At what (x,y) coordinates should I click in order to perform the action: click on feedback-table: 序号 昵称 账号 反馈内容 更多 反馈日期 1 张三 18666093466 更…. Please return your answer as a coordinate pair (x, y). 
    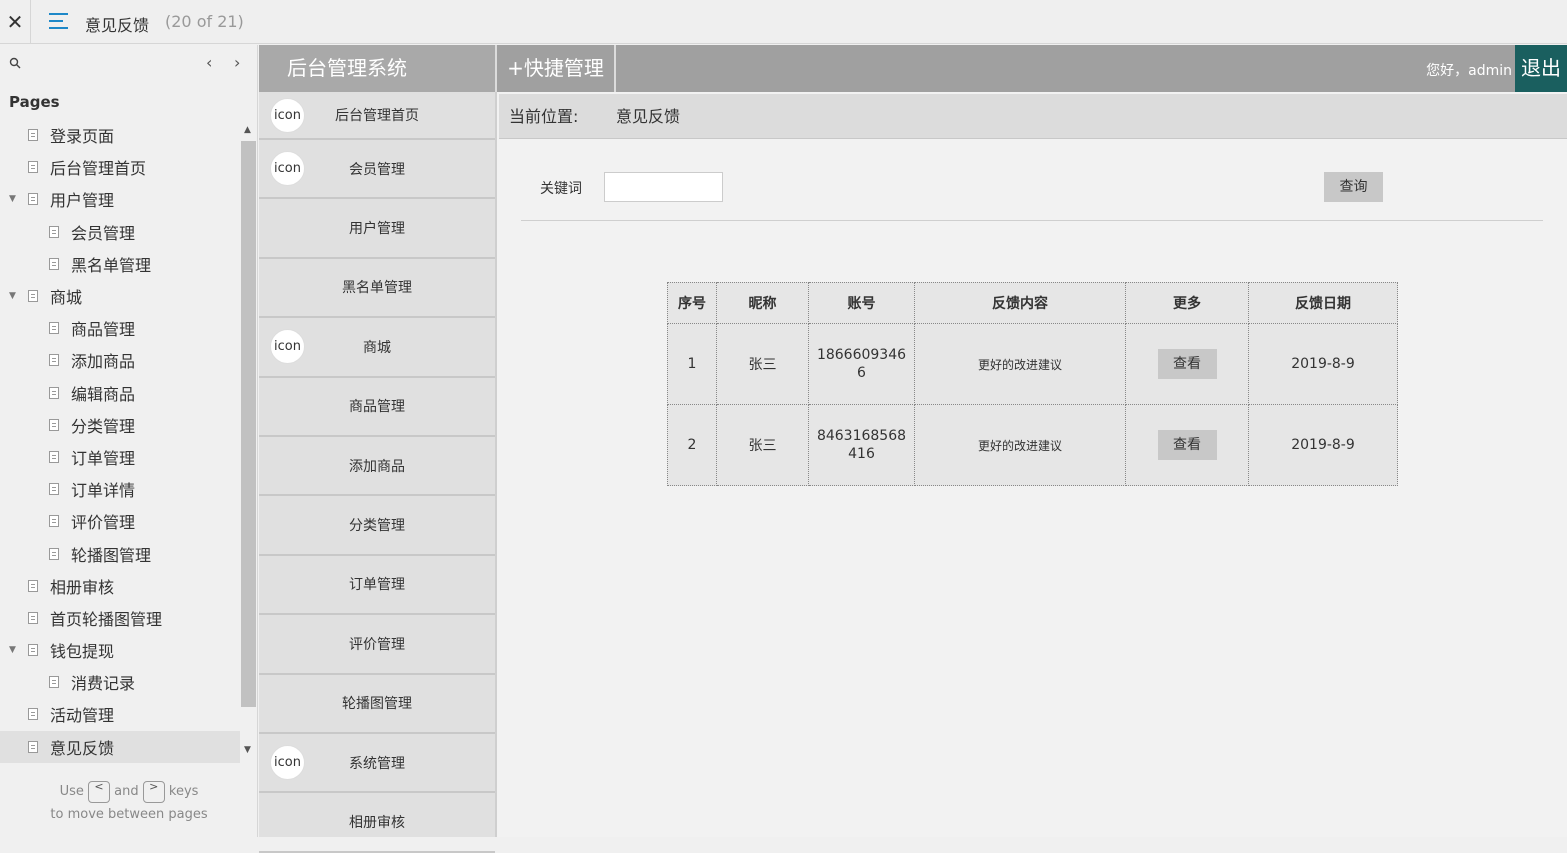
    Looking at the image, I should click on (1032, 384).